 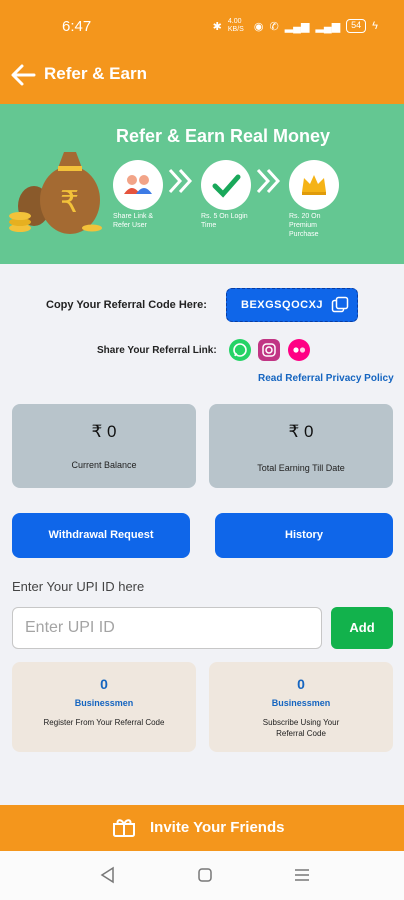 I want to click on invite-friends-label: Invite Your Friends, so click(x=217, y=827).